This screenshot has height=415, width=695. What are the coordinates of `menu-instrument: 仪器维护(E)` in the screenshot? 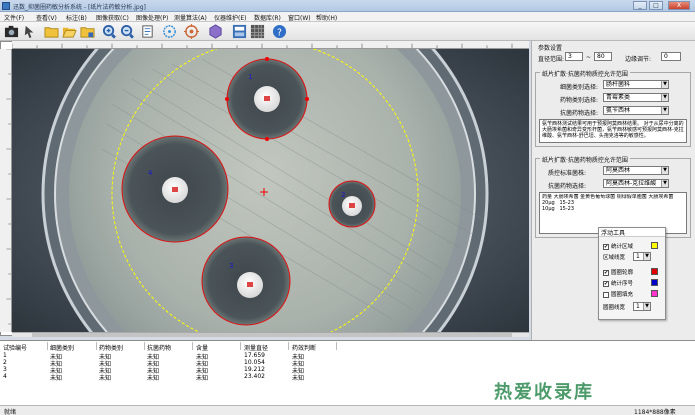 It's located at (230, 17).